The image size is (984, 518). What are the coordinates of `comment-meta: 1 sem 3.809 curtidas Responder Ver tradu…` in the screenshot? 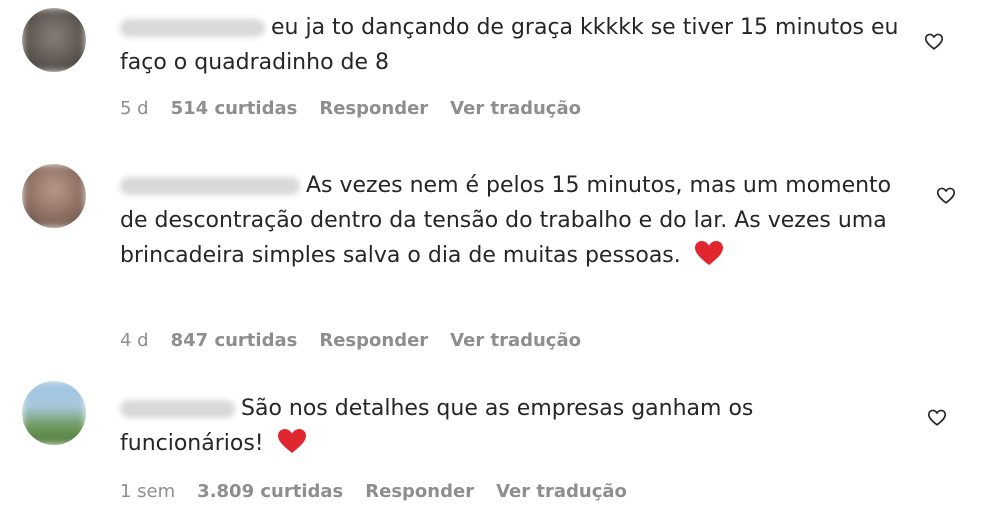 It's located at (373, 491).